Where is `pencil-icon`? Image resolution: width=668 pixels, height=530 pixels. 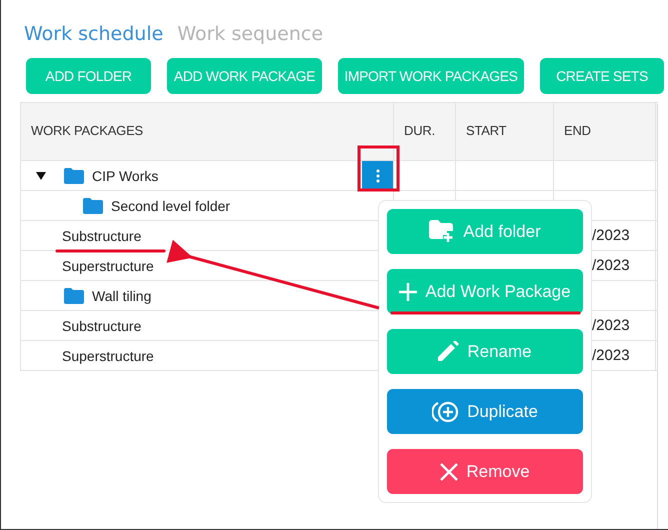
pencil-icon is located at coordinates (449, 351).